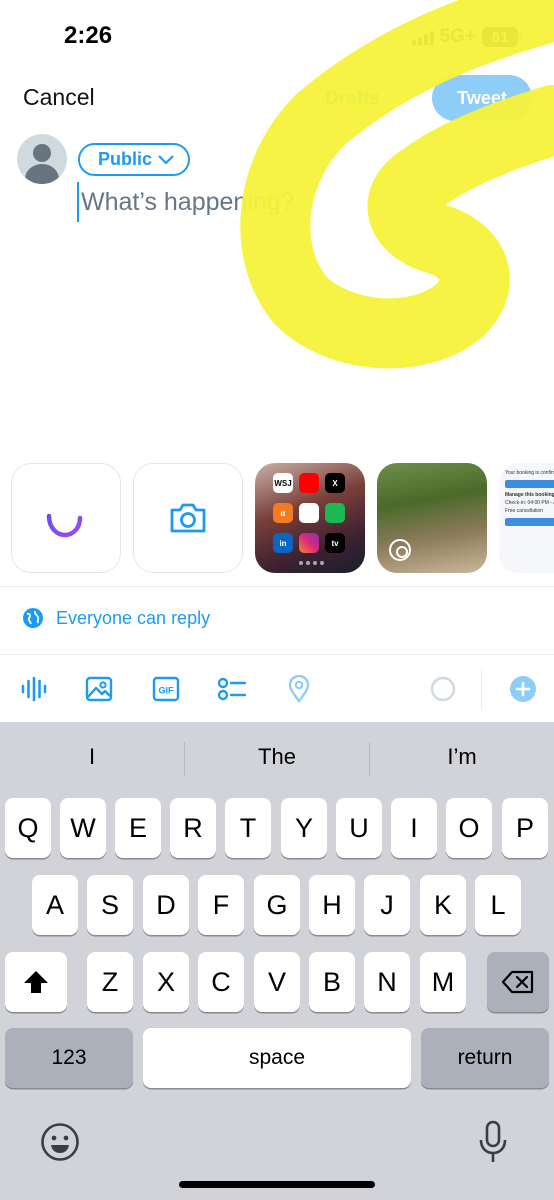 This screenshot has width=554, height=1200. I want to click on audio-space-button, so click(34, 689).